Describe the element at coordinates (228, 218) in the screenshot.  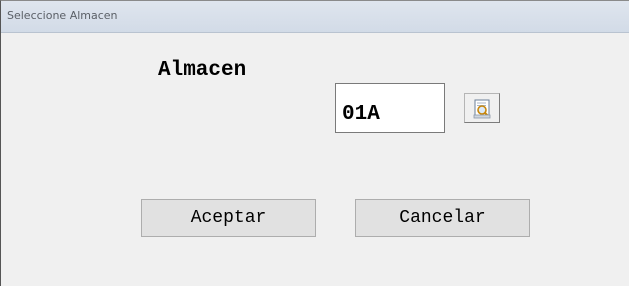
I see `accept-button: Aceptar` at that location.